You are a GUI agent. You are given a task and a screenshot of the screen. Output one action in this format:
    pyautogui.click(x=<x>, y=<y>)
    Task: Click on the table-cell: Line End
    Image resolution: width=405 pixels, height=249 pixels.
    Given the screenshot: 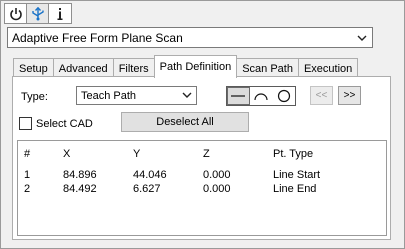 What is the action you would take?
    pyautogui.click(x=295, y=189)
    